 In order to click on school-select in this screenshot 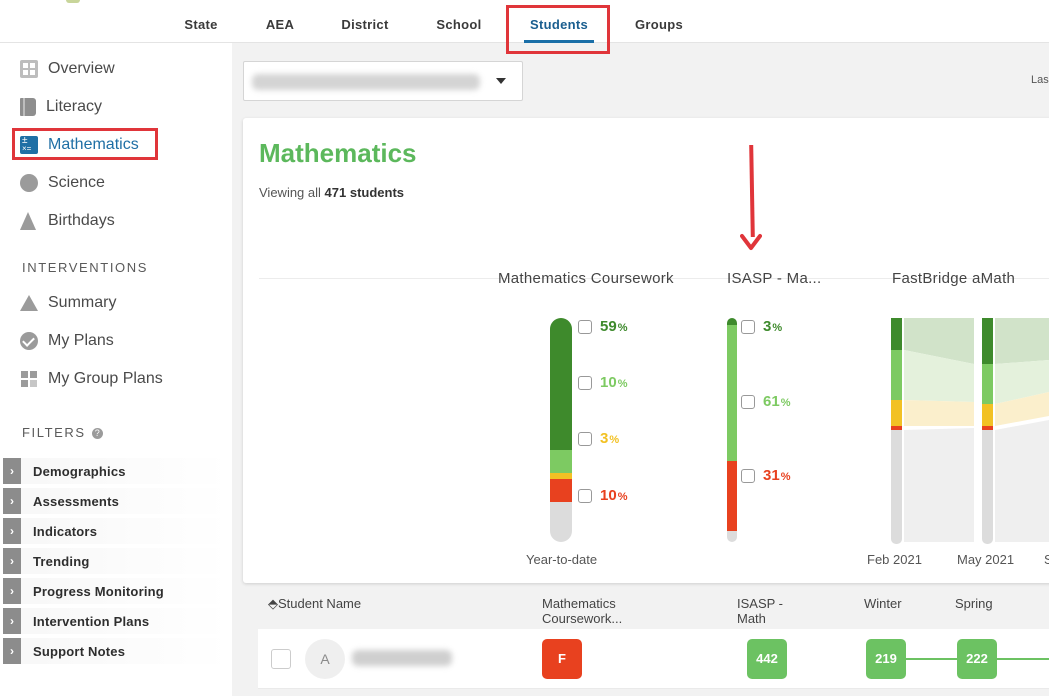, I will do `click(383, 81)`.